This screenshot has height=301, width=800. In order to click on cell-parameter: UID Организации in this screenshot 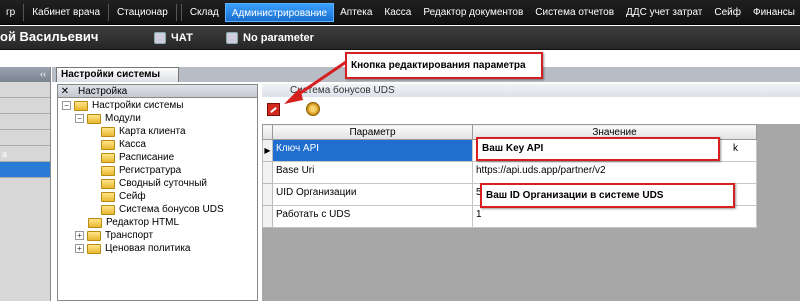, I will do `click(372, 194)`.